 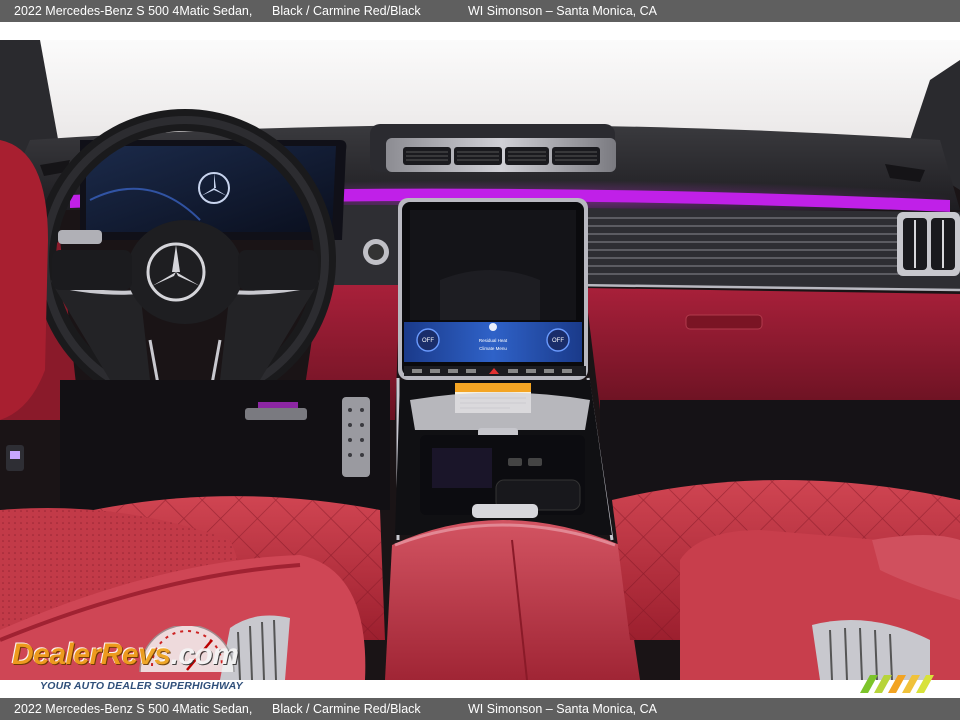 I want to click on console-tray-lid, so click(x=500, y=411).